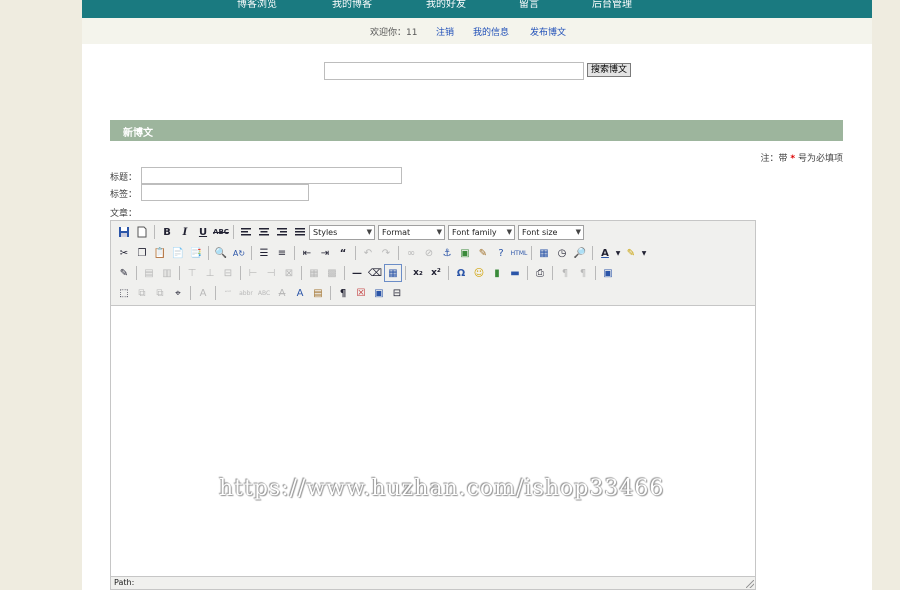  Describe the element at coordinates (551, 232) in the screenshot. I see `font-size-select: Font size ▼` at that location.